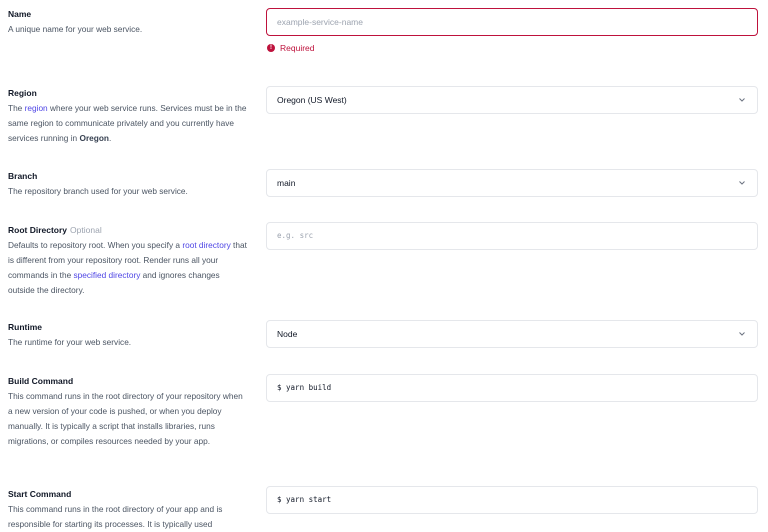 Image resolution: width=768 pixels, height=532 pixels. What do you see at coordinates (86, 230) in the screenshot?
I see `optional-label: Optional` at bounding box center [86, 230].